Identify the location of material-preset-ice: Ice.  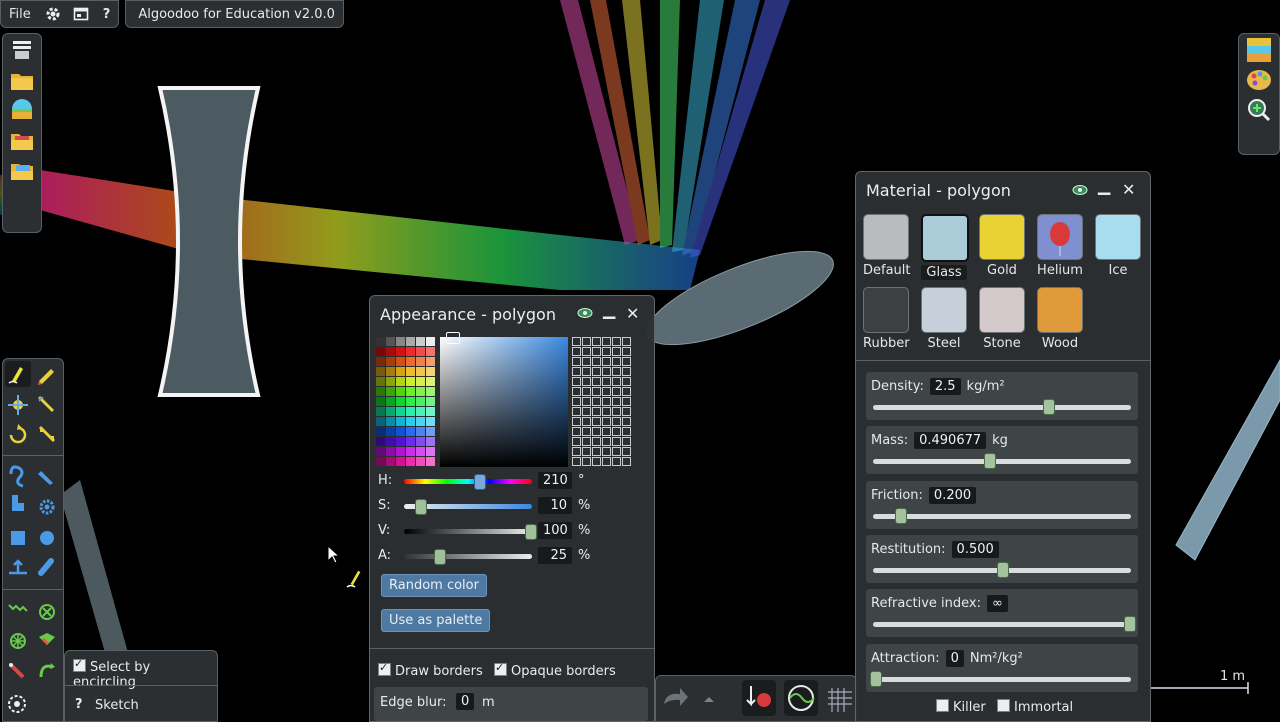
(1118, 246).